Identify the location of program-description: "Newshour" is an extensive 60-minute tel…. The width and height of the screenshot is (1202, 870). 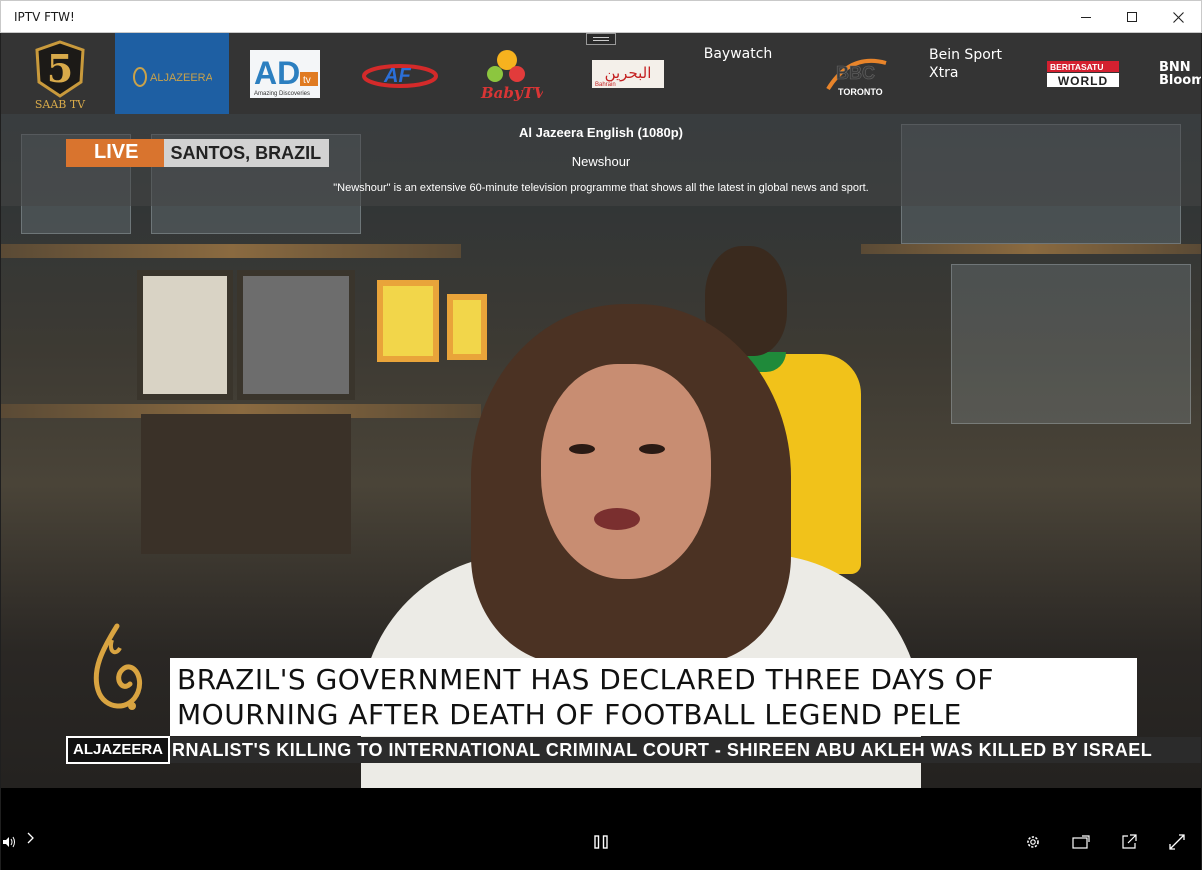
(601, 188).